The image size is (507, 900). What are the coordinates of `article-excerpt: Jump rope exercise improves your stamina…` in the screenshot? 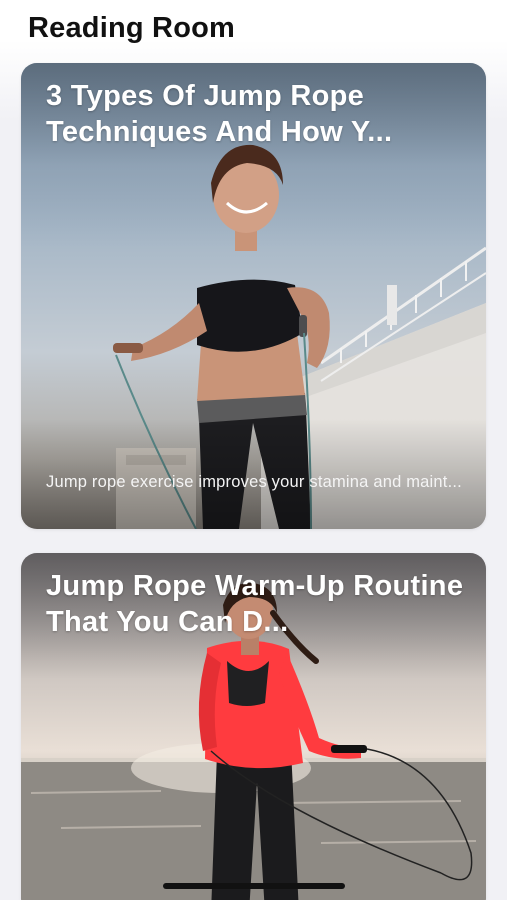 It's located at (254, 482).